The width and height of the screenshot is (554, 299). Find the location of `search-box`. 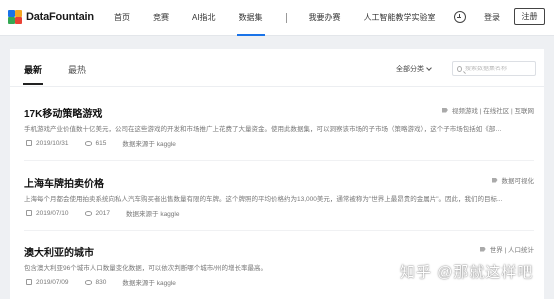

search-box is located at coordinates (494, 68).